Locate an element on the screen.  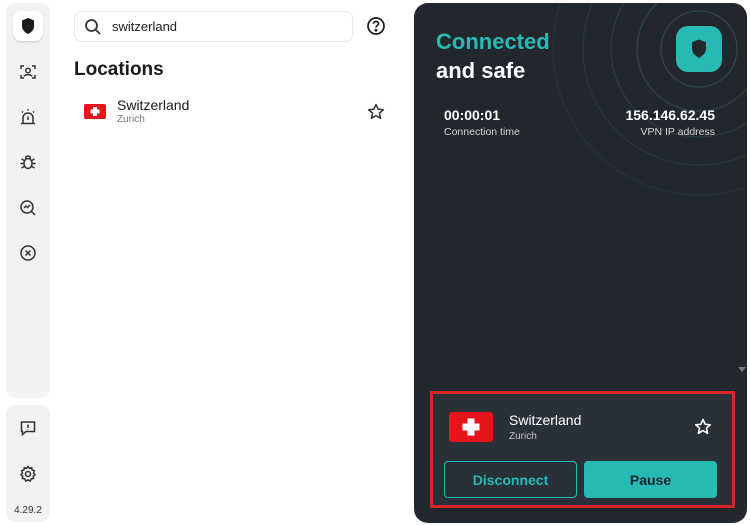
vpn-ip-value: 156.146.62.45 is located at coordinates (670, 115).